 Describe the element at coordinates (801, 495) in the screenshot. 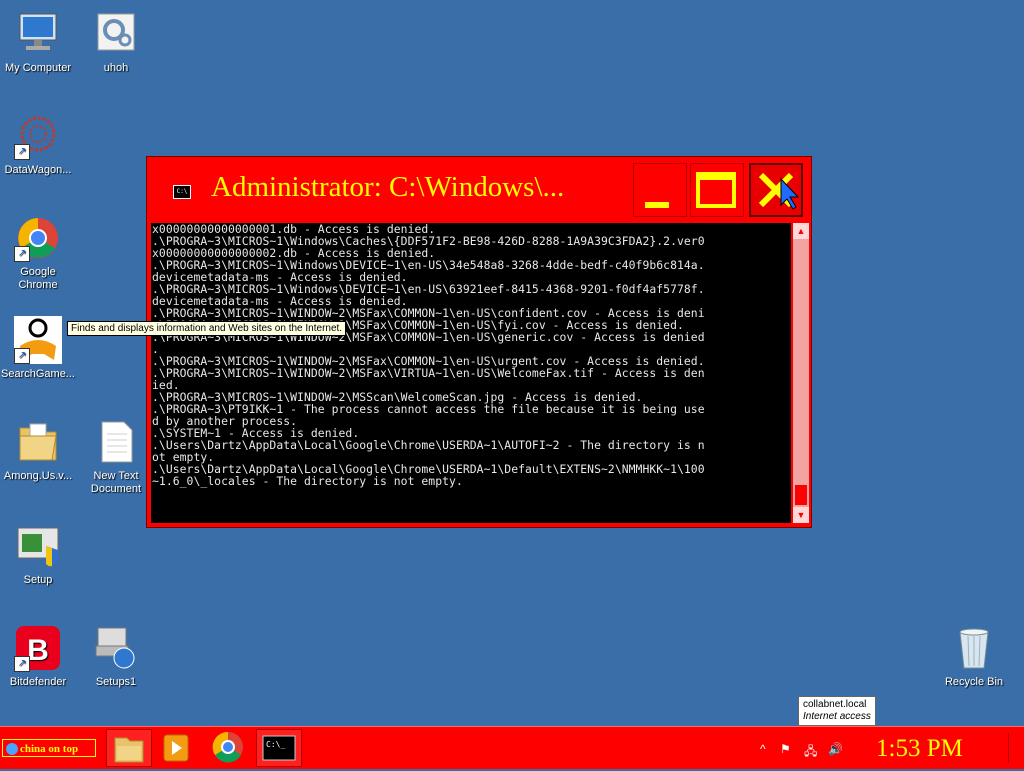

I see `scrollbar-thumb` at that location.